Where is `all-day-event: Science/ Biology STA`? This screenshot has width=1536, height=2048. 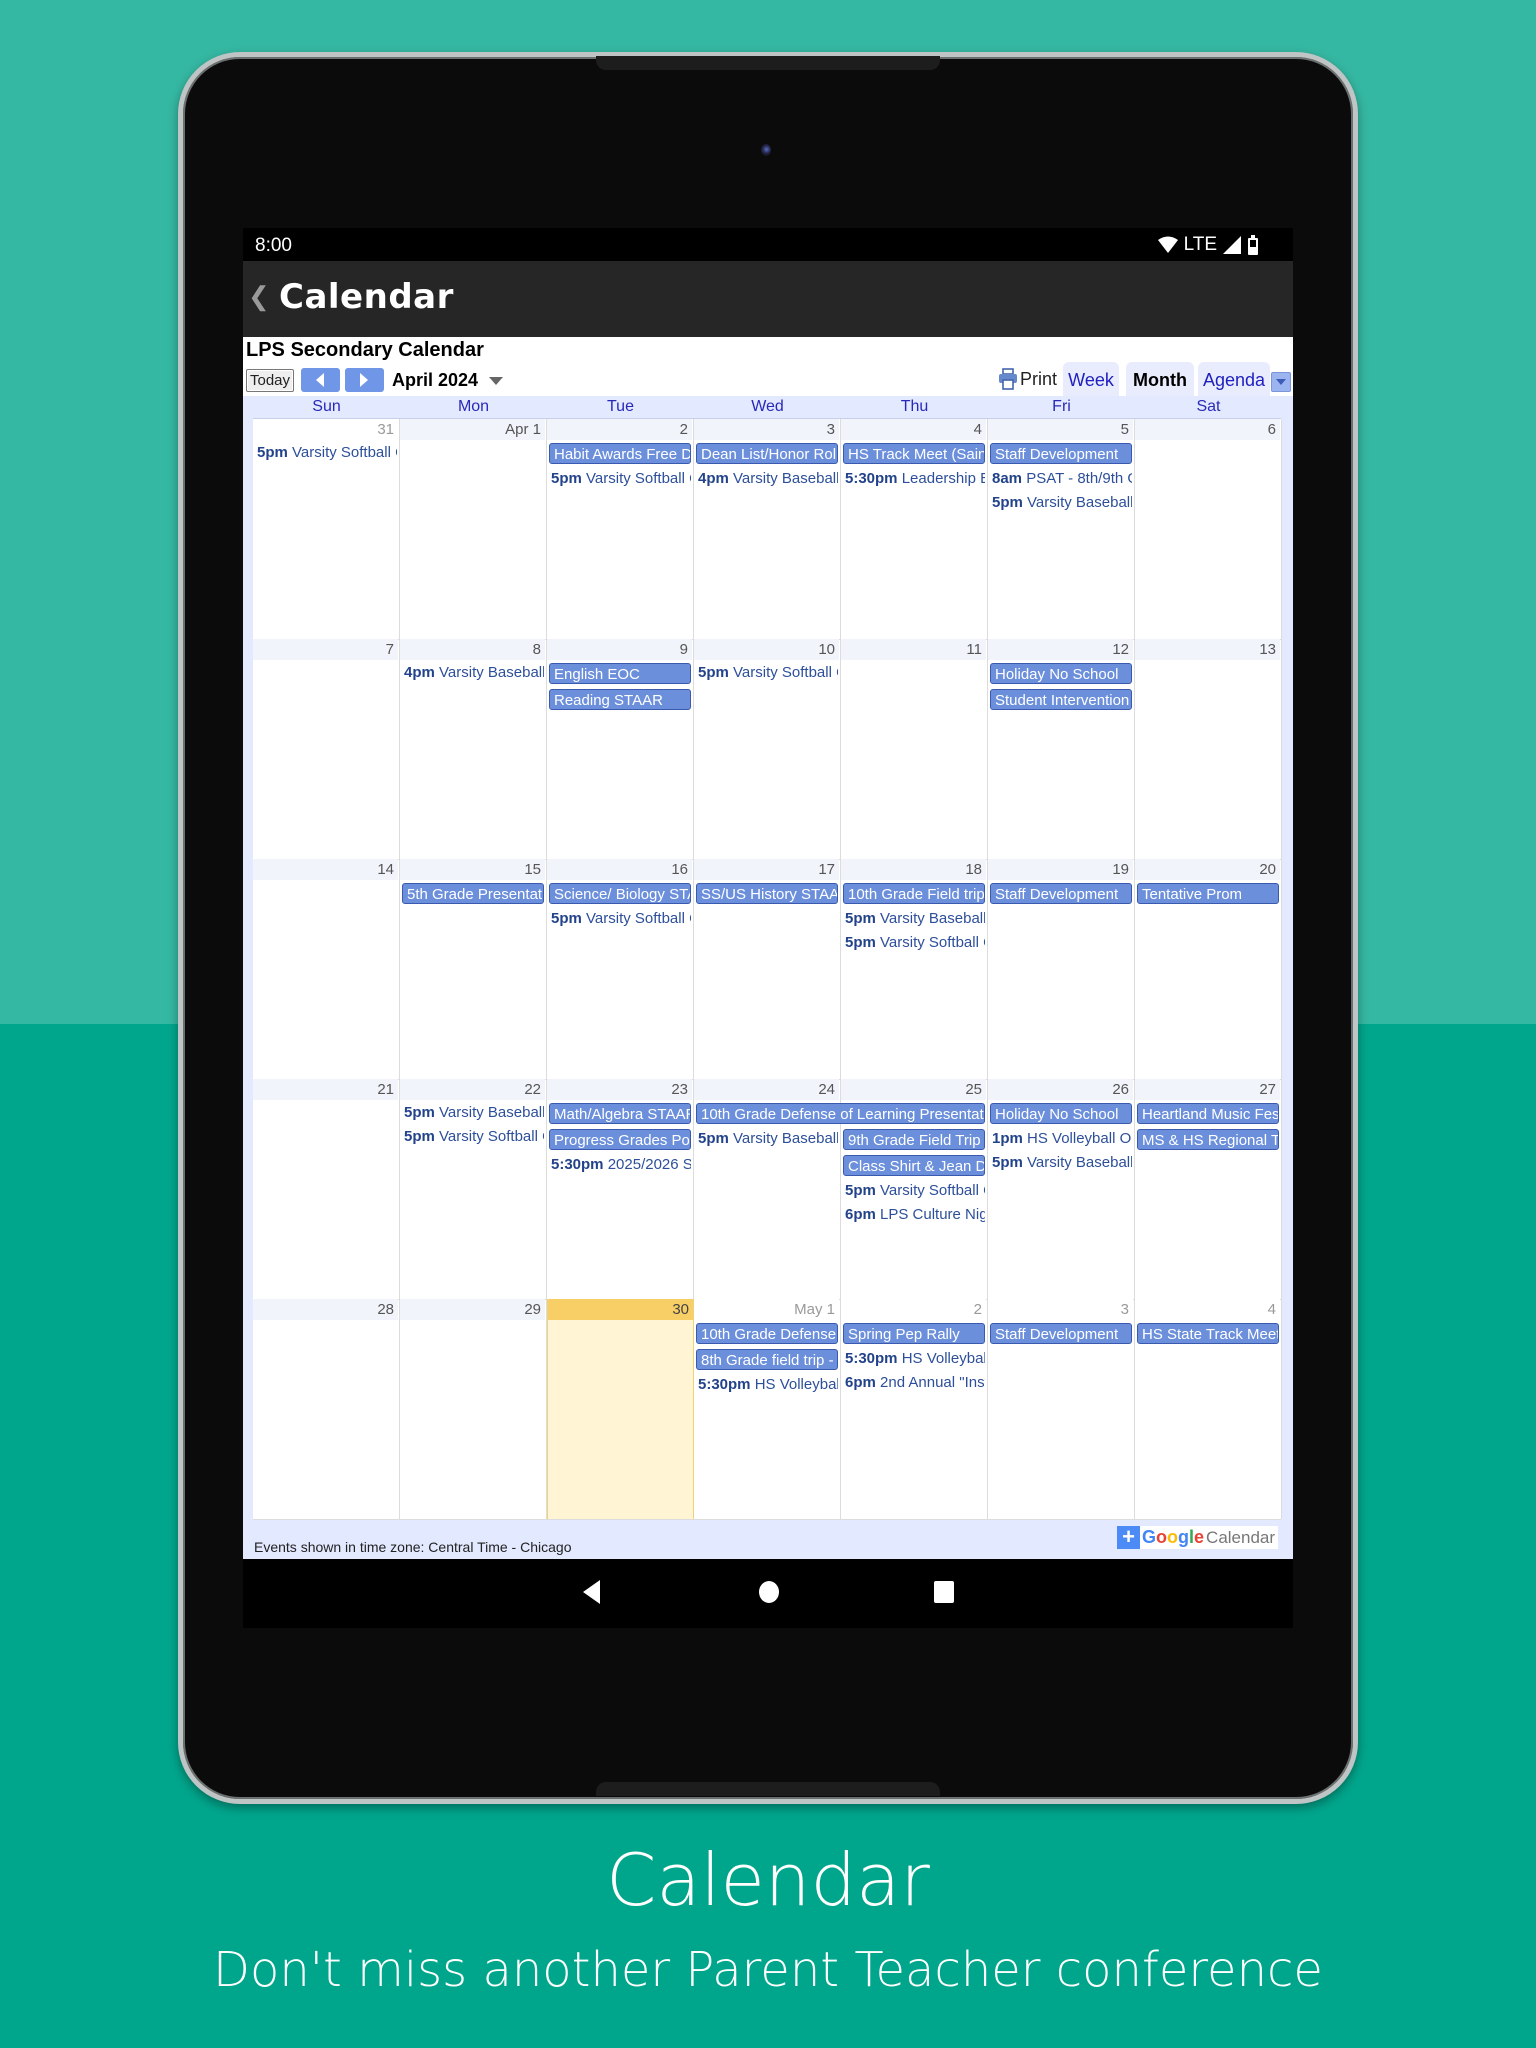
all-day-event: Science/ Biology STA is located at coordinates (620, 893).